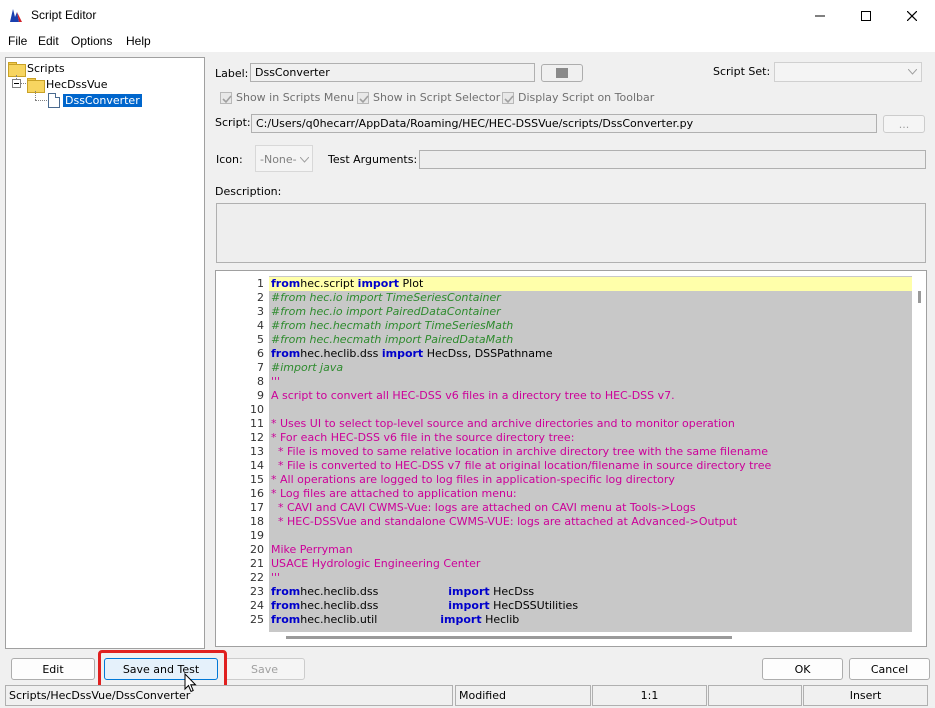 This screenshot has width=935, height=708. I want to click on code-token: HecDss, so click(512, 591).